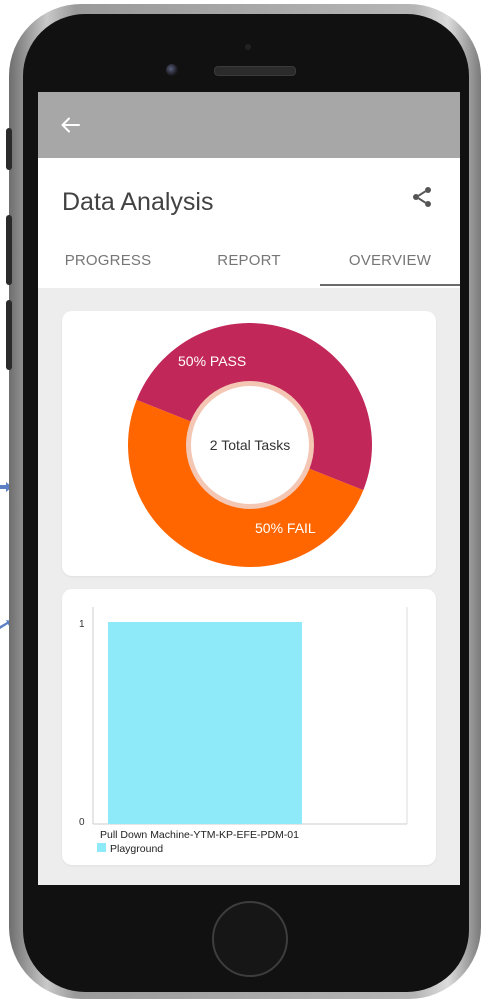 This screenshot has height=1003, width=481. Describe the element at coordinates (136, 849) in the screenshot. I see `legend-label: Playground` at that location.